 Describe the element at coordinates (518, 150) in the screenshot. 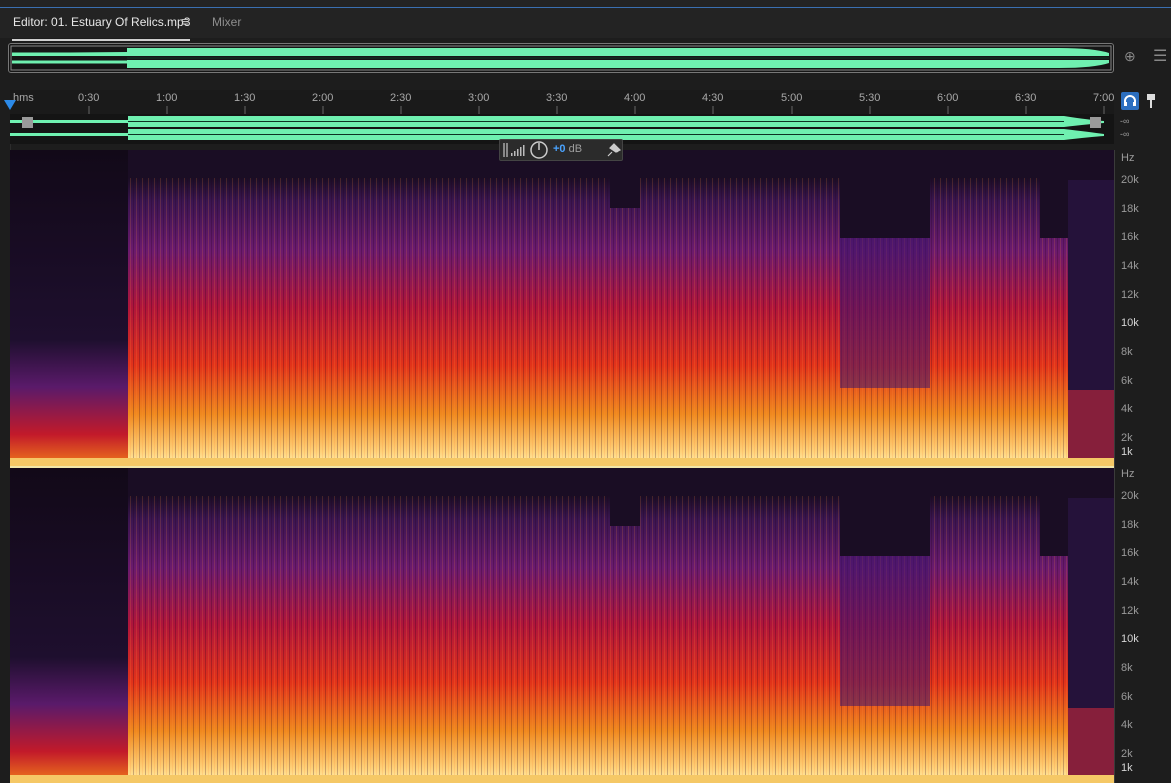

I see `level-meter-icon` at that location.